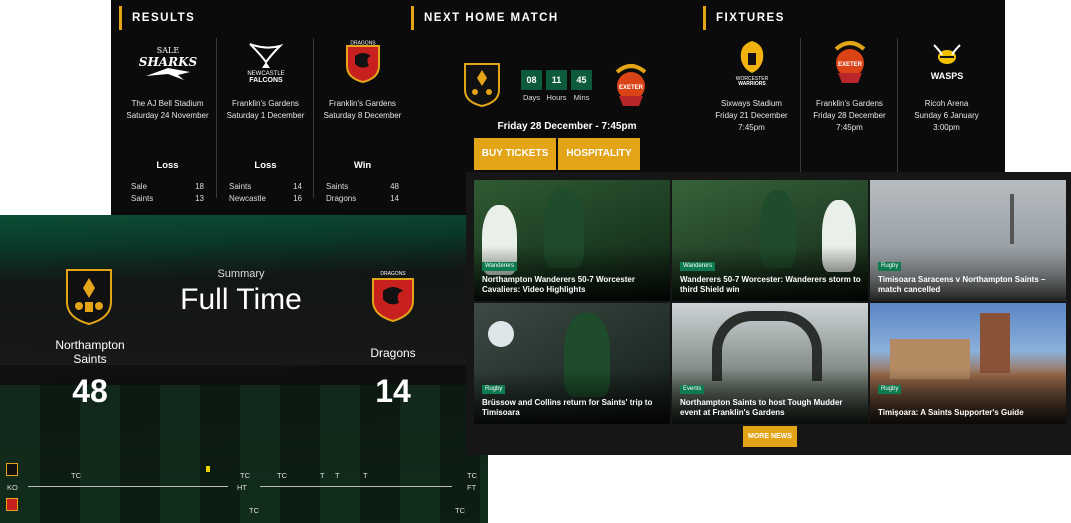  Describe the element at coordinates (393, 353) in the screenshot. I see `away-team-name: Dragons` at that location.